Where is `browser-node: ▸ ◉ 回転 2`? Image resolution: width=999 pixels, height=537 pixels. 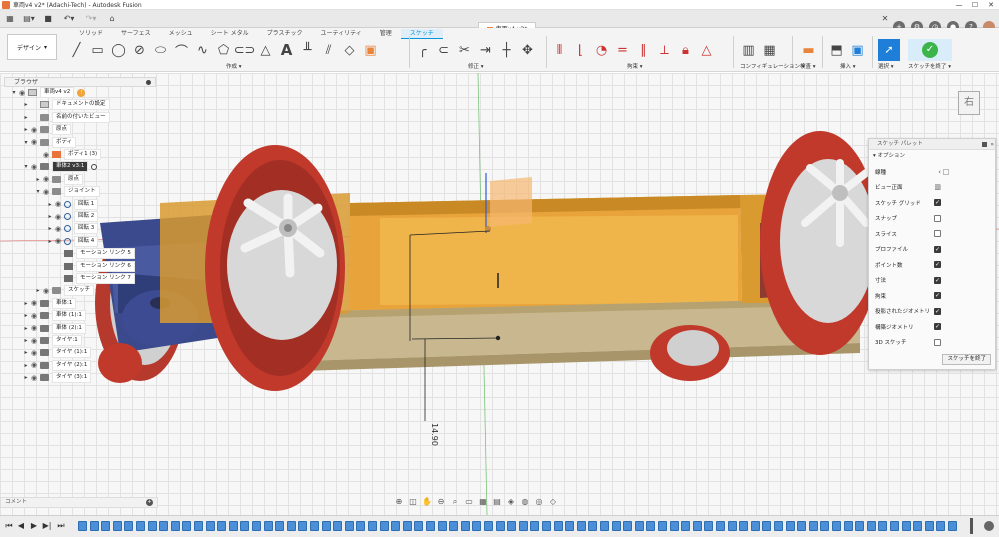 browser-node: ▸ ◉ 回転 2 is located at coordinates (72, 216).